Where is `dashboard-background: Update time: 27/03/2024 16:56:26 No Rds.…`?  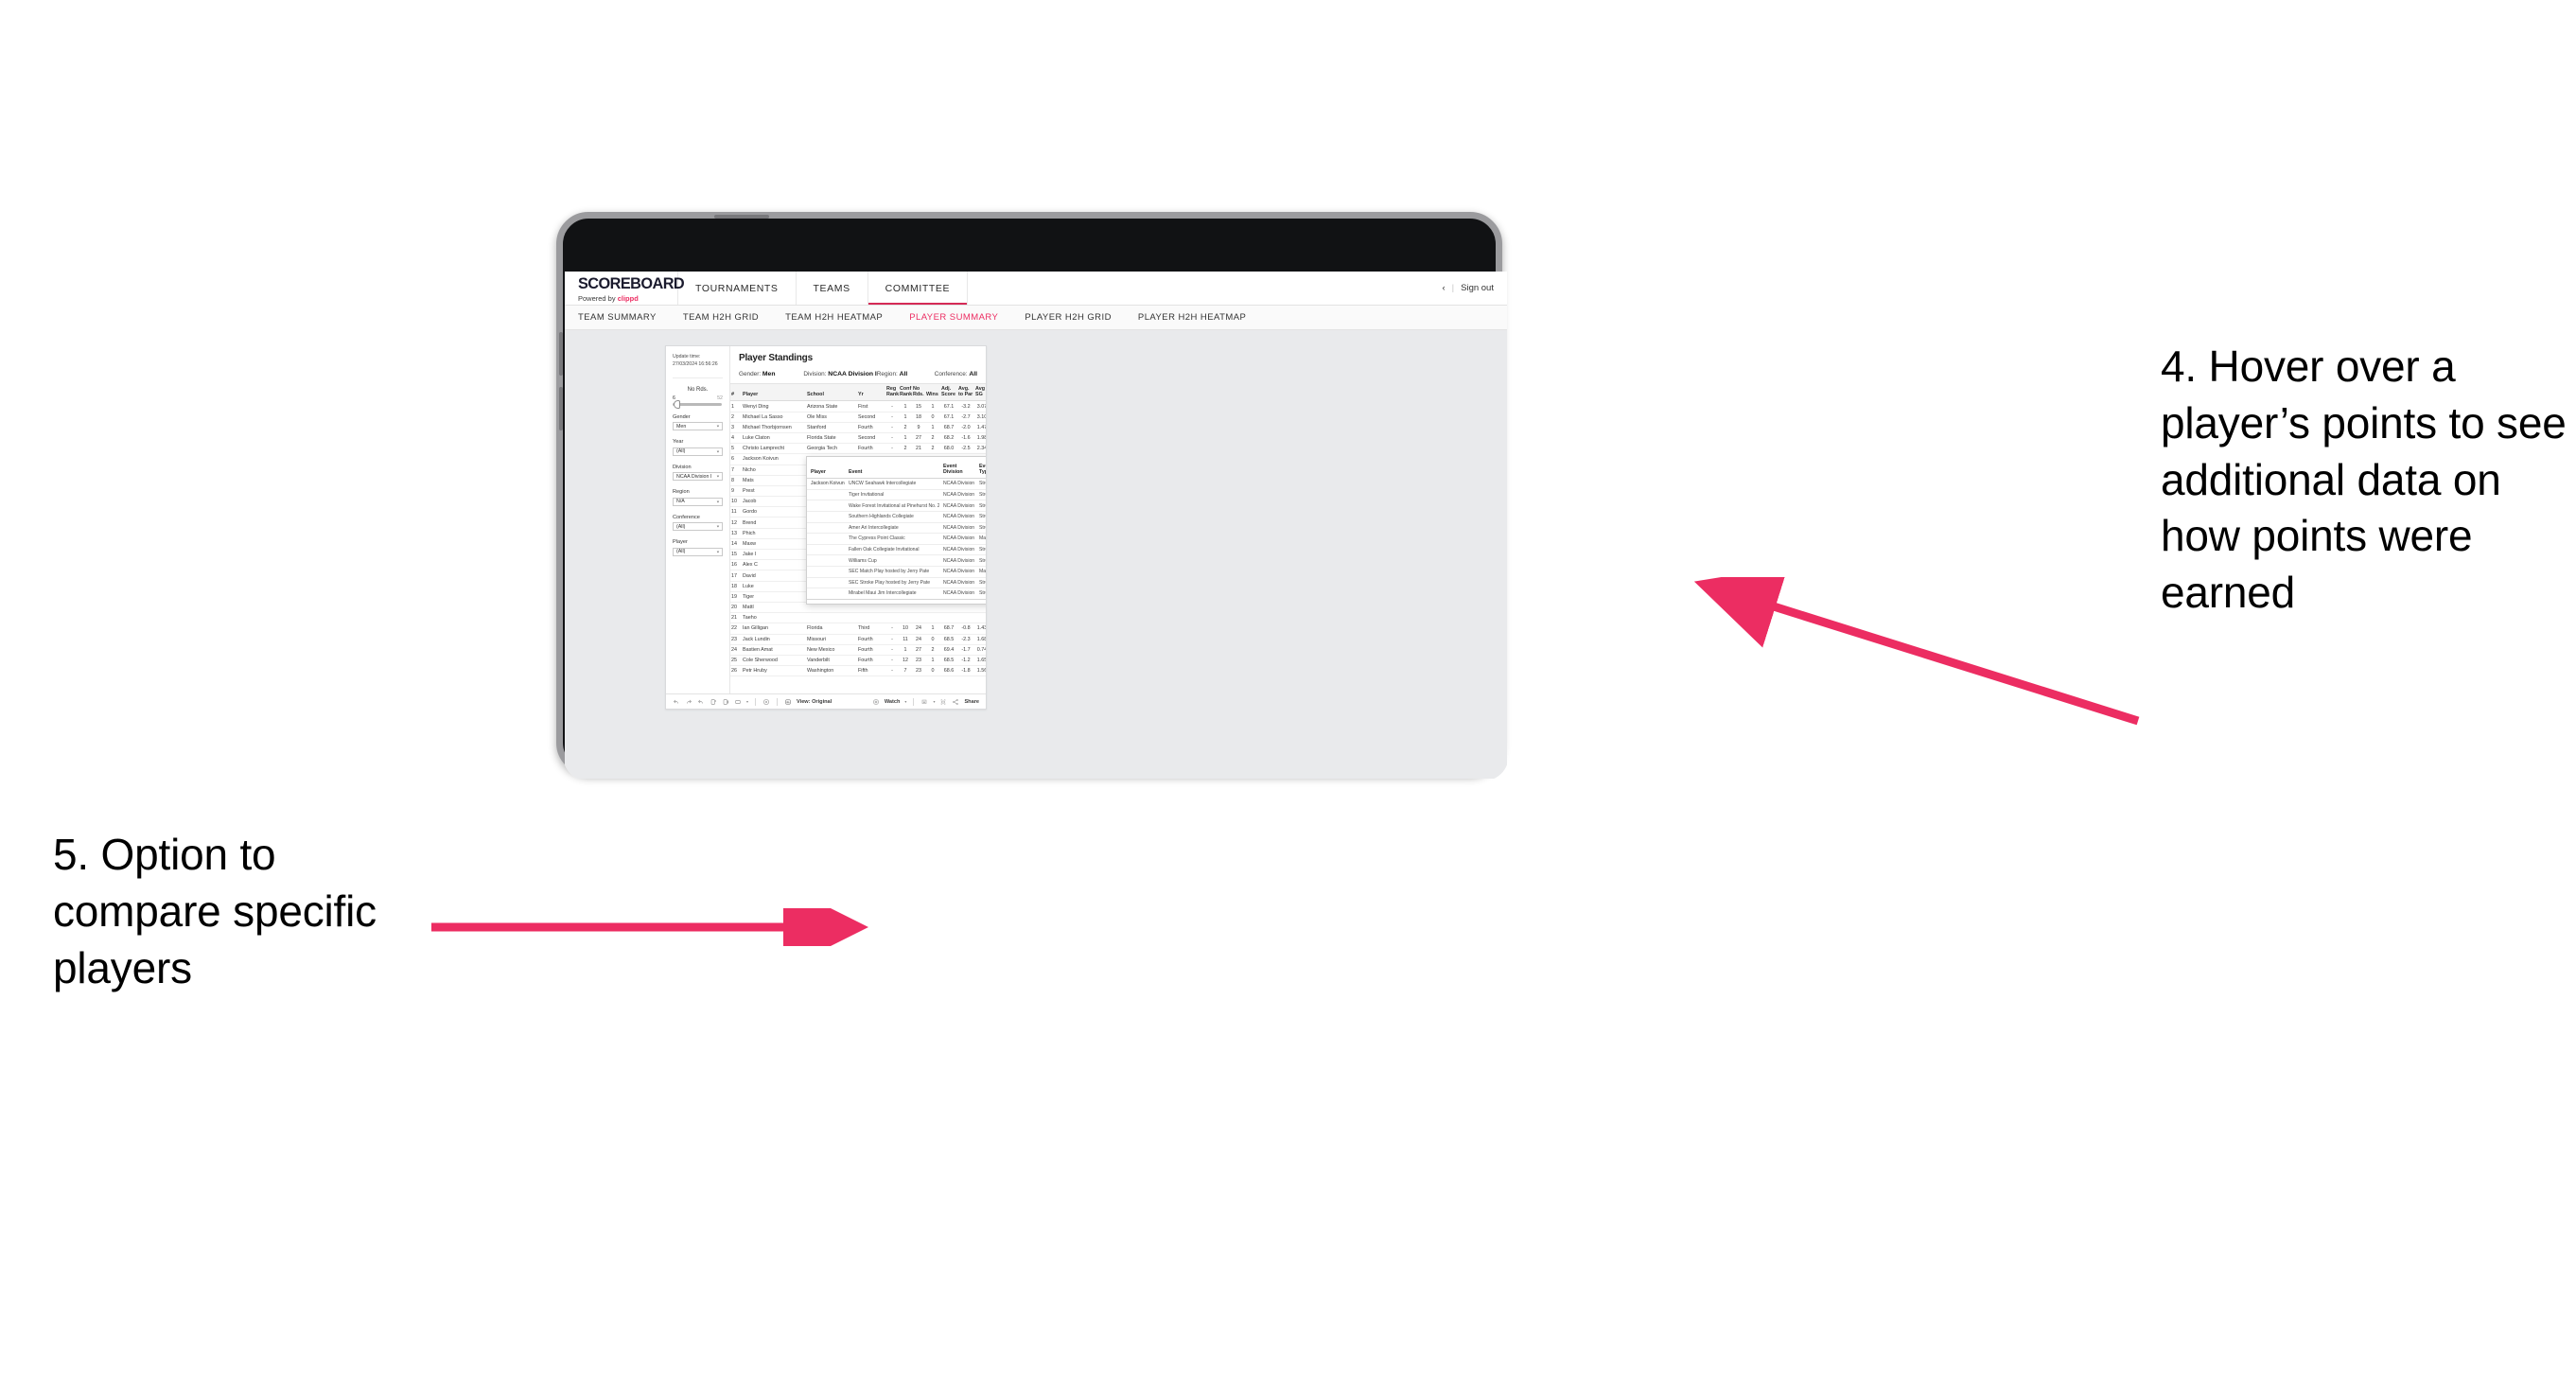 dashboard-background: Update time: 27/03/2024 16:56:26 No Rds.… is located at coordinates (1036, 554).